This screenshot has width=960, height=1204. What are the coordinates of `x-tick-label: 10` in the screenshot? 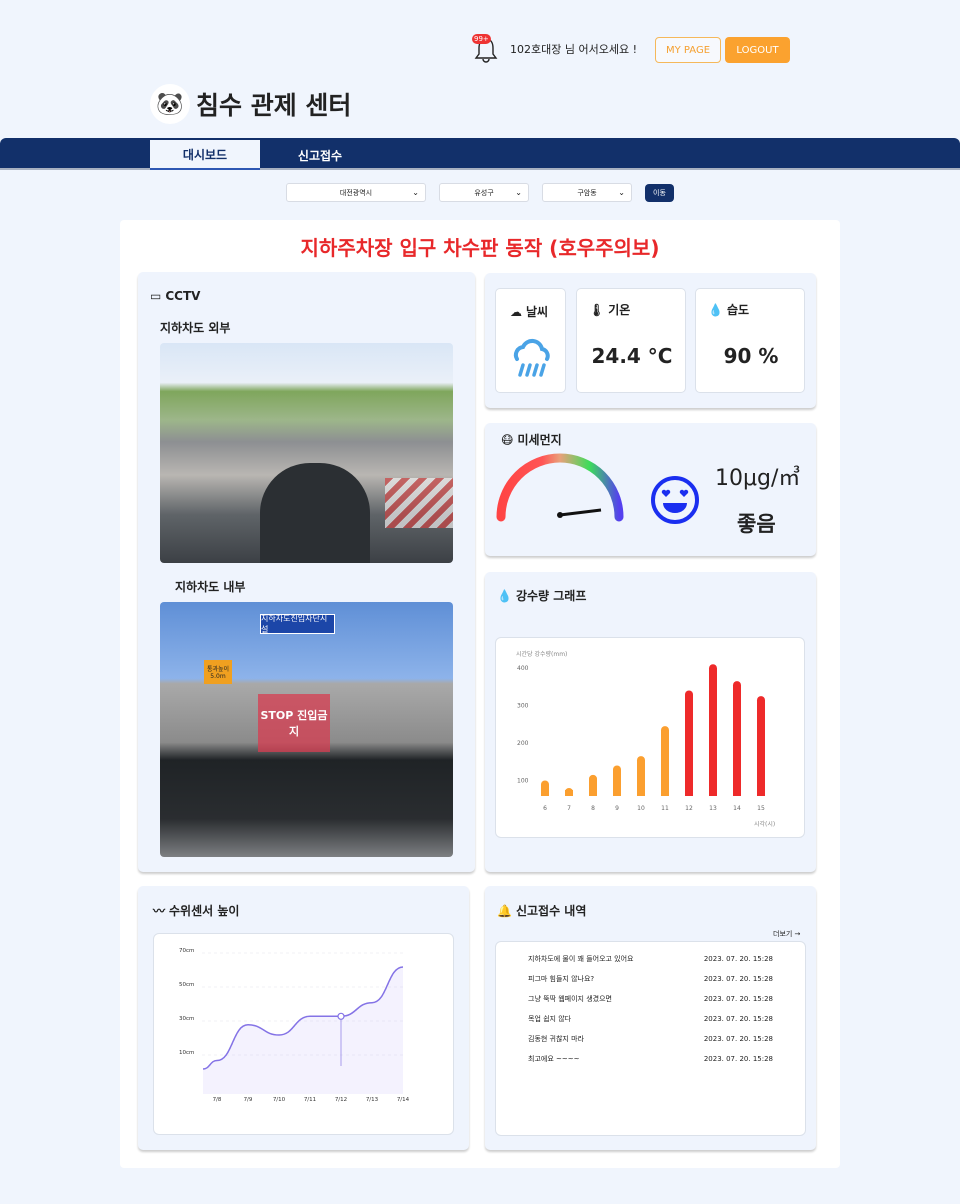 It's located at (641, 808).